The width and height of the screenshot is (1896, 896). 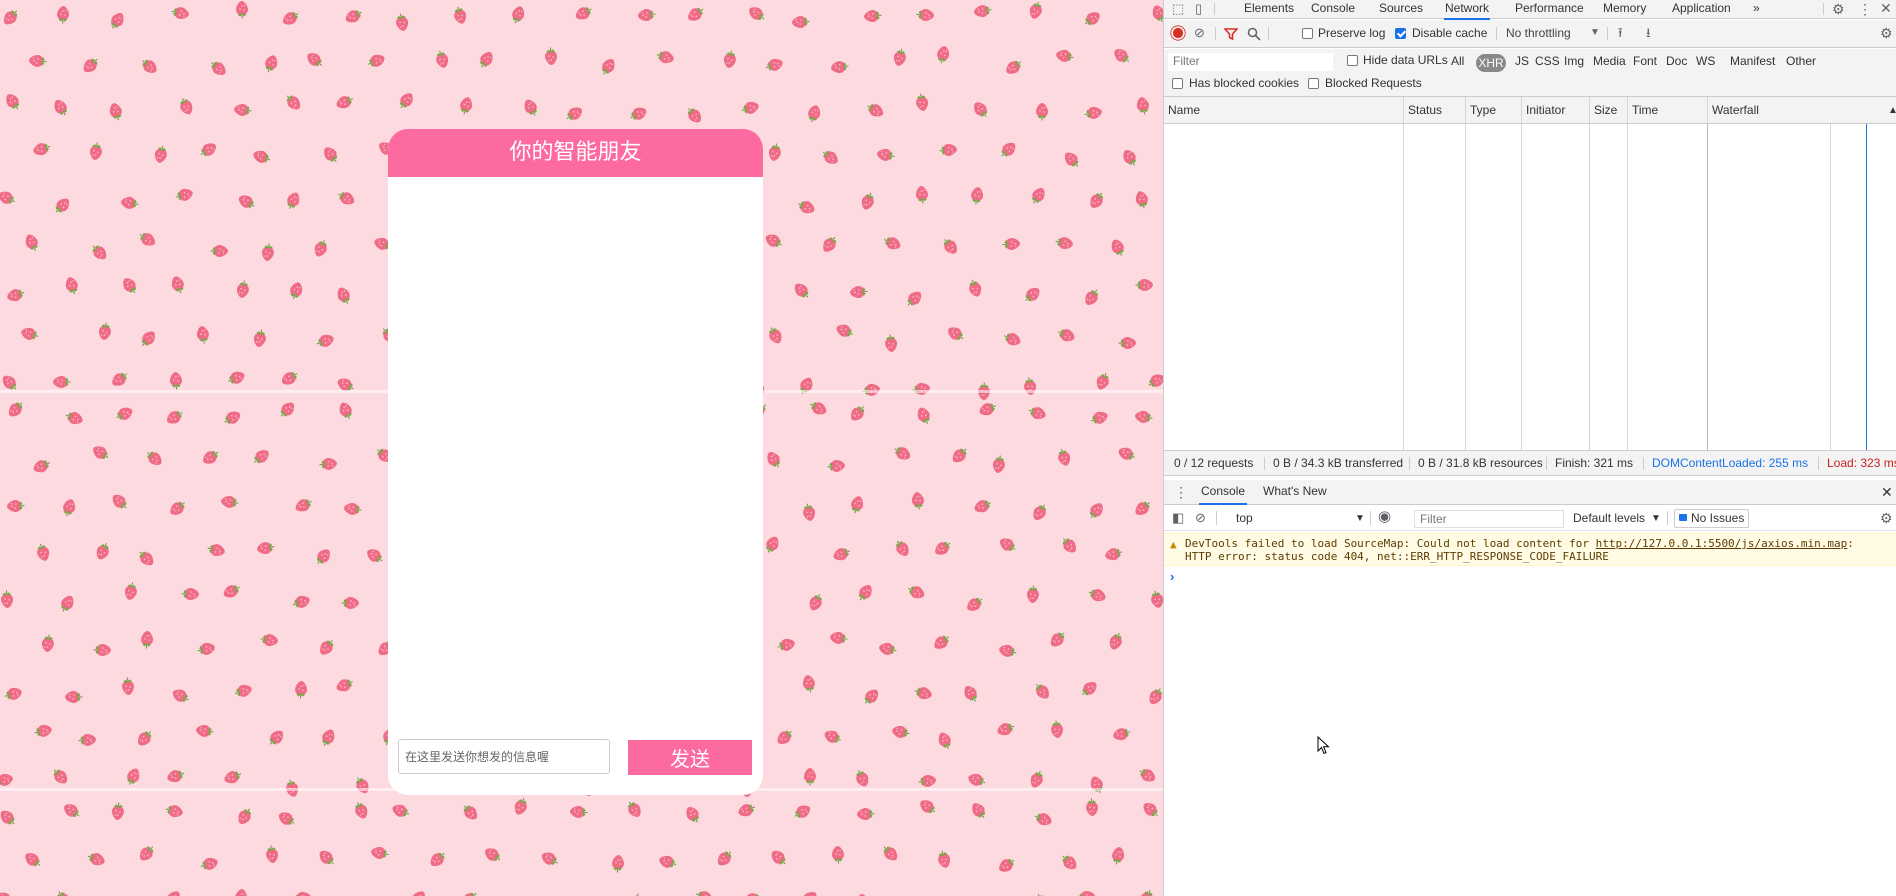 What do you see at coordinates (1886, 33) in the screenshot?
I see `network-settings-gear-icon: ⚙` at bounding box center [1886, 33].